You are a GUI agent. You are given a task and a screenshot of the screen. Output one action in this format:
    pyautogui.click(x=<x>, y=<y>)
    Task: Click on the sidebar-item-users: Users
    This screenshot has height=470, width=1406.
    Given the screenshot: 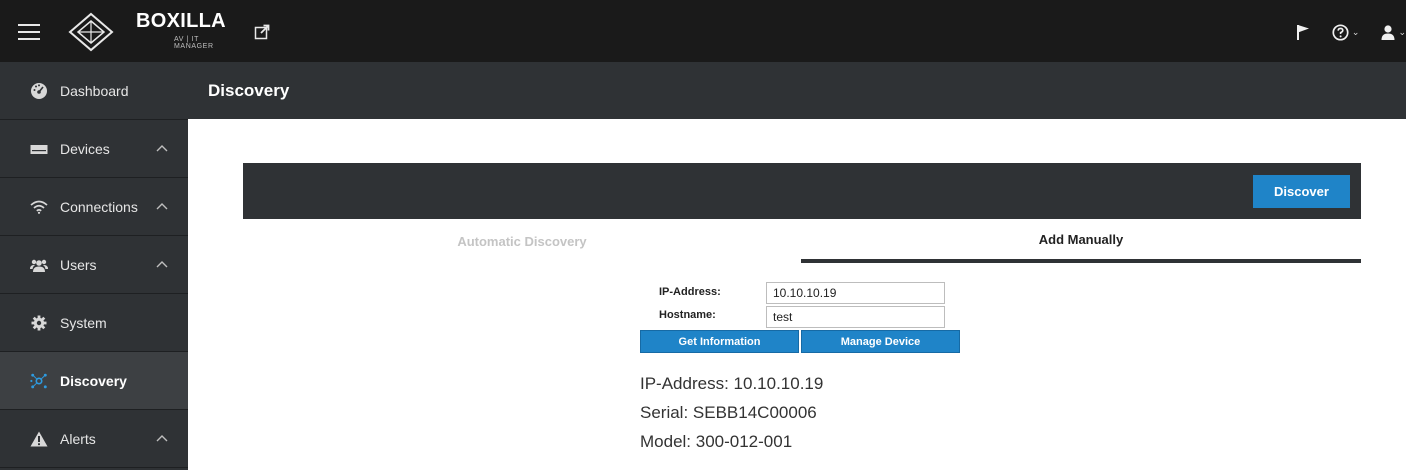 What is the action you would take?
    pyautogui.click(x=94, y=265)
    